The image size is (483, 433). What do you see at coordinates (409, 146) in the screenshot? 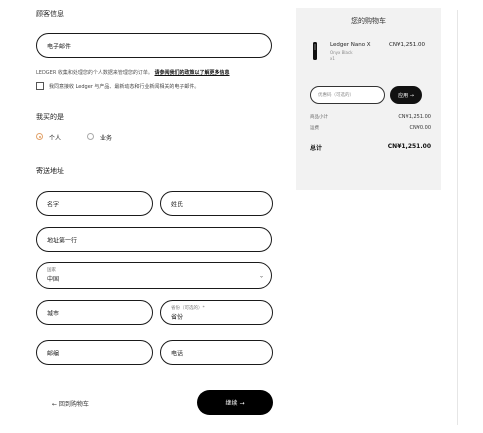
I see `total-value: CN¥1,251.00` at bounding box center [409, 146].